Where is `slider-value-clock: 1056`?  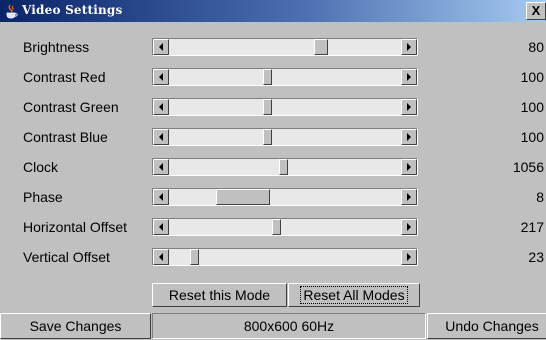 slider-value-clock: 1056 is located at coordinates (528, 167).